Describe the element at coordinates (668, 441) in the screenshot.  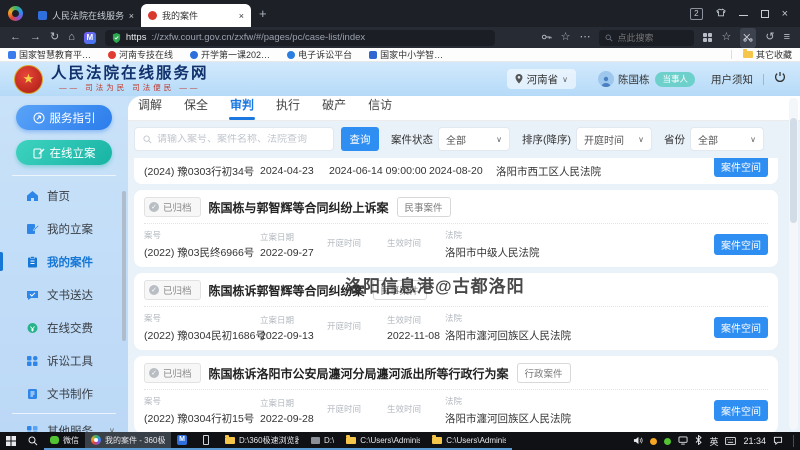
I see `wechat-tray-icon` at that location.